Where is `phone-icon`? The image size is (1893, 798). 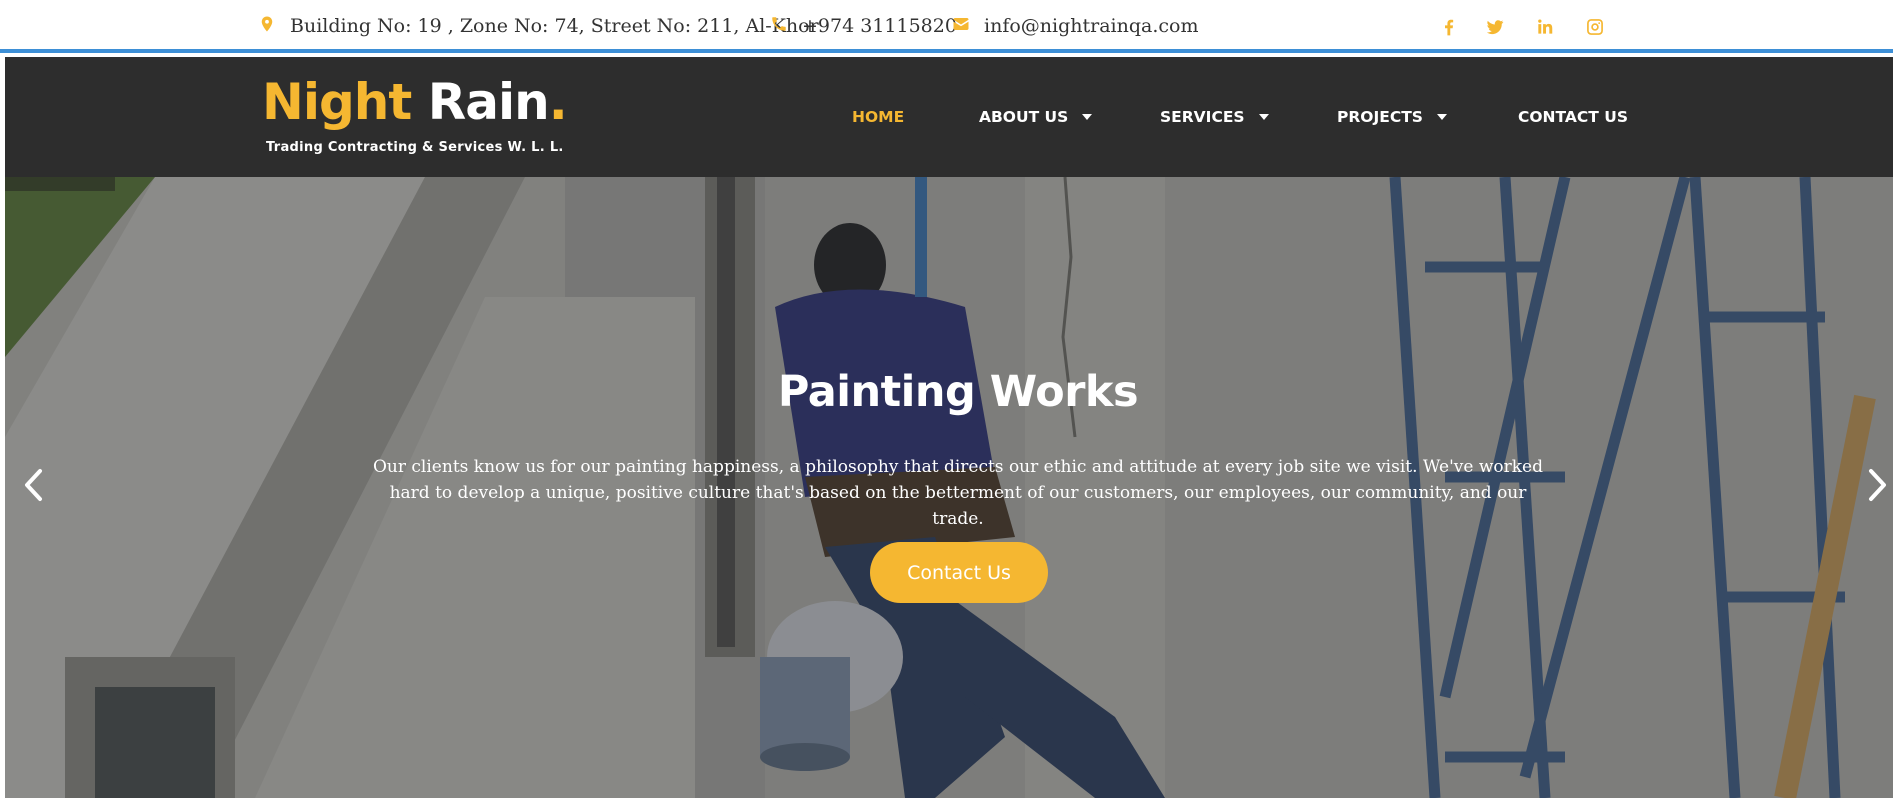
phone-icon is located at coordinates (779, 26).